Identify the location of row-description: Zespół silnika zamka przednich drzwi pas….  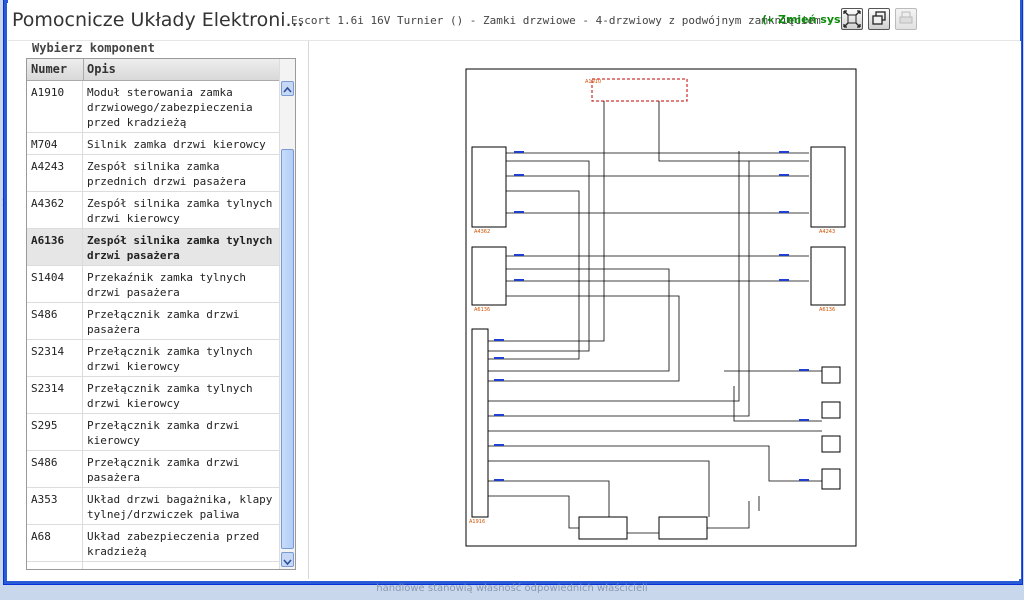
(181, 173).